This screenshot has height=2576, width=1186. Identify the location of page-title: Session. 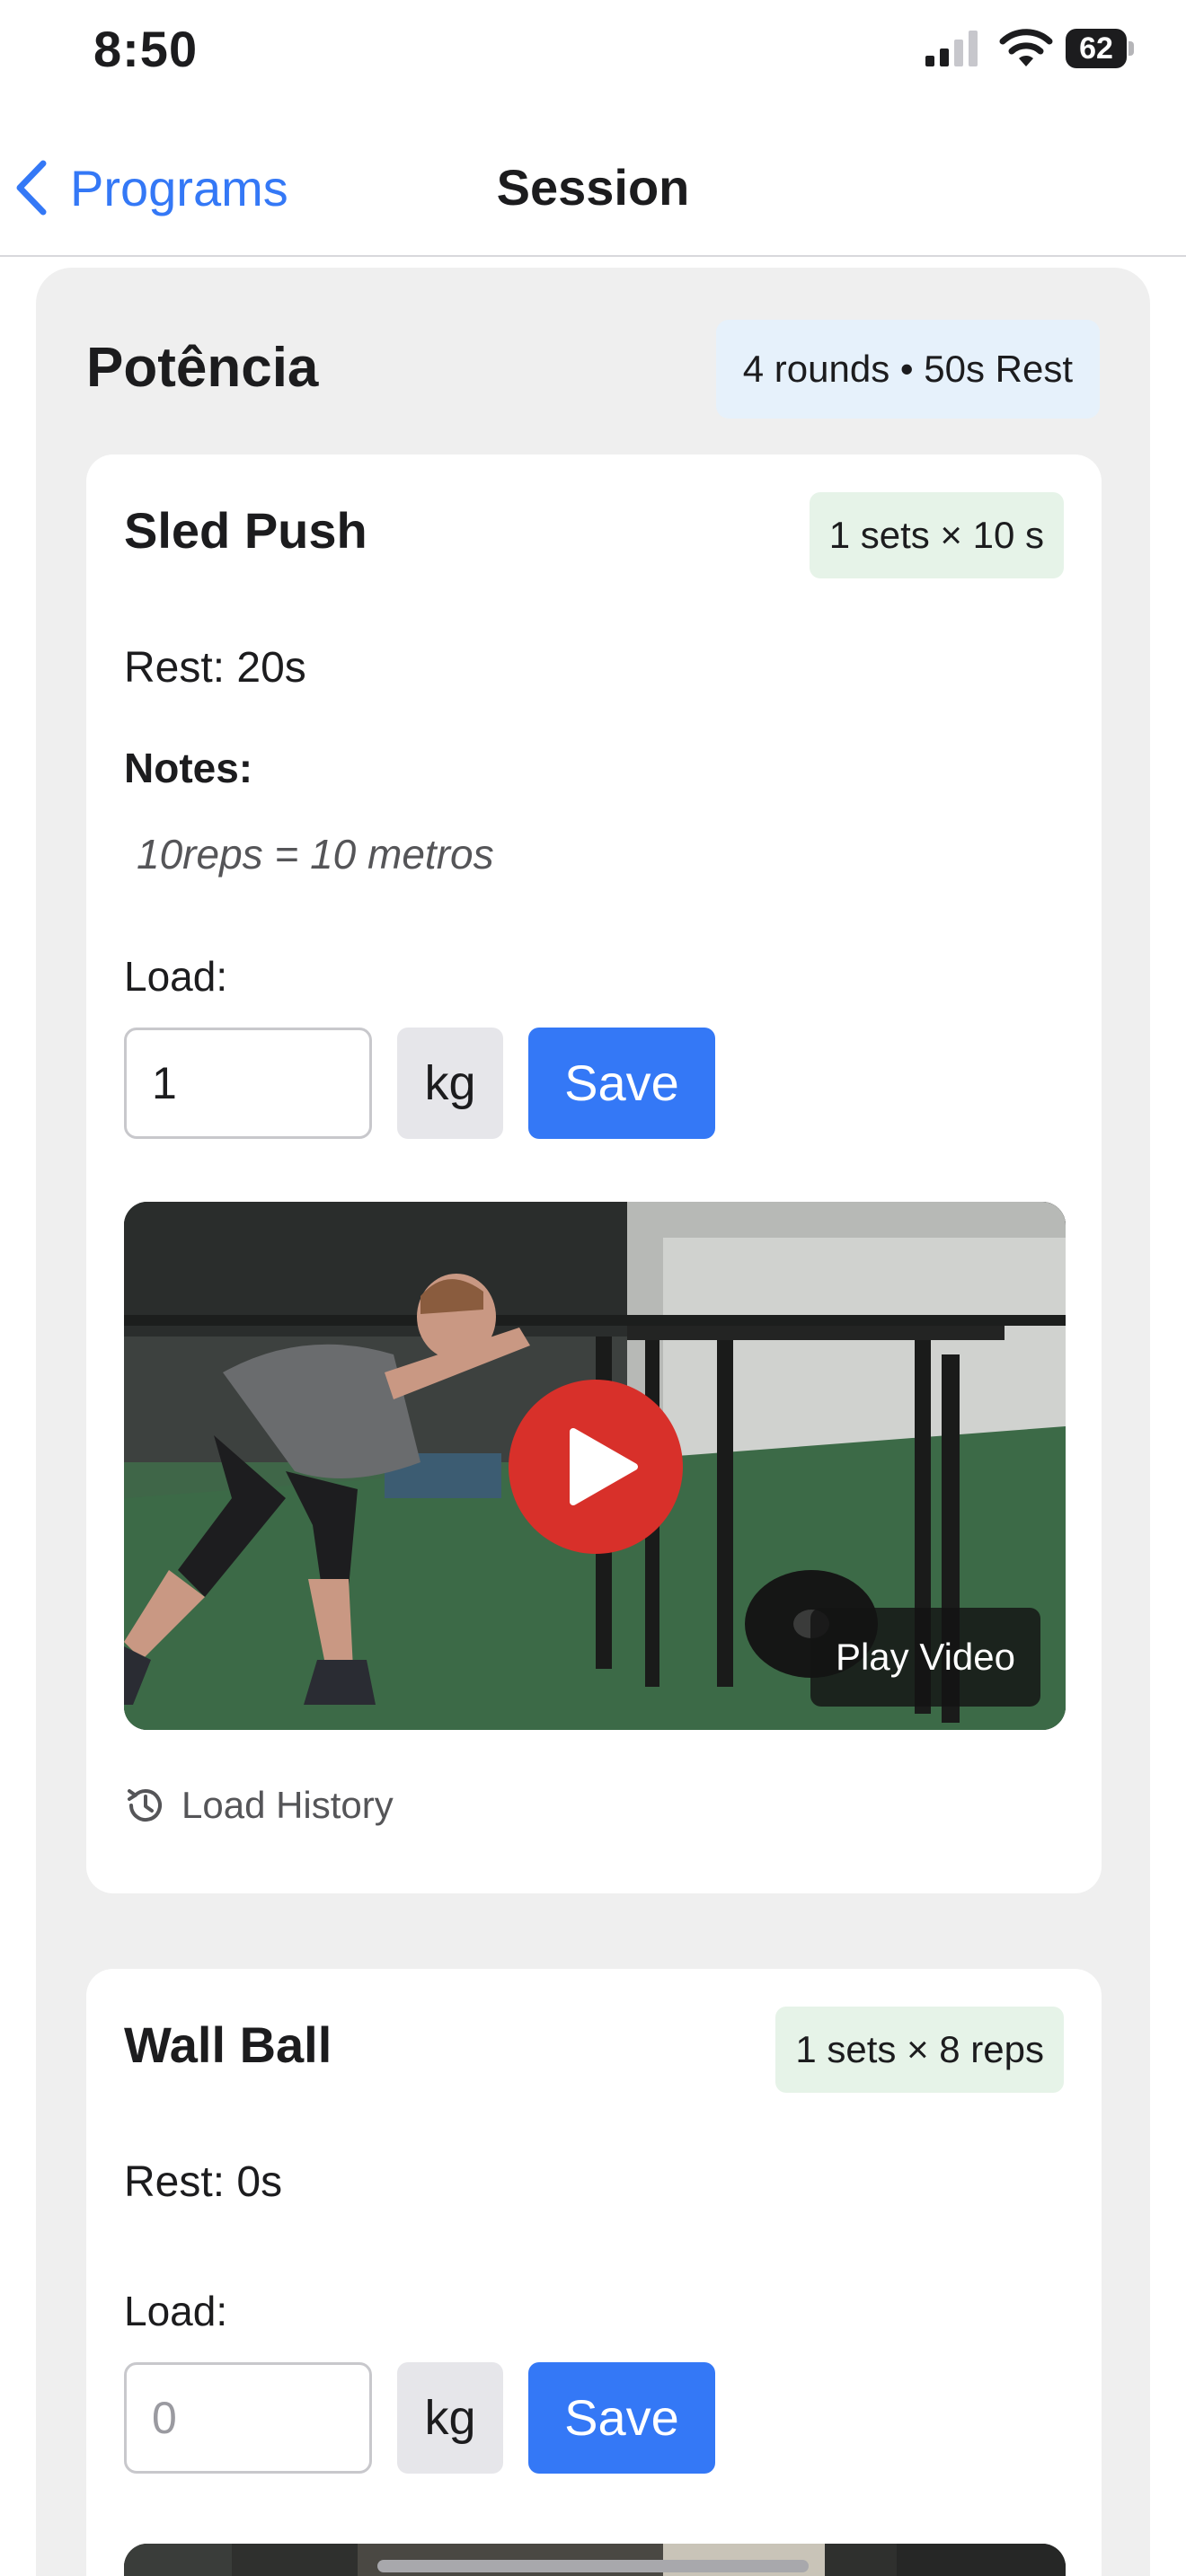
(593, 187).